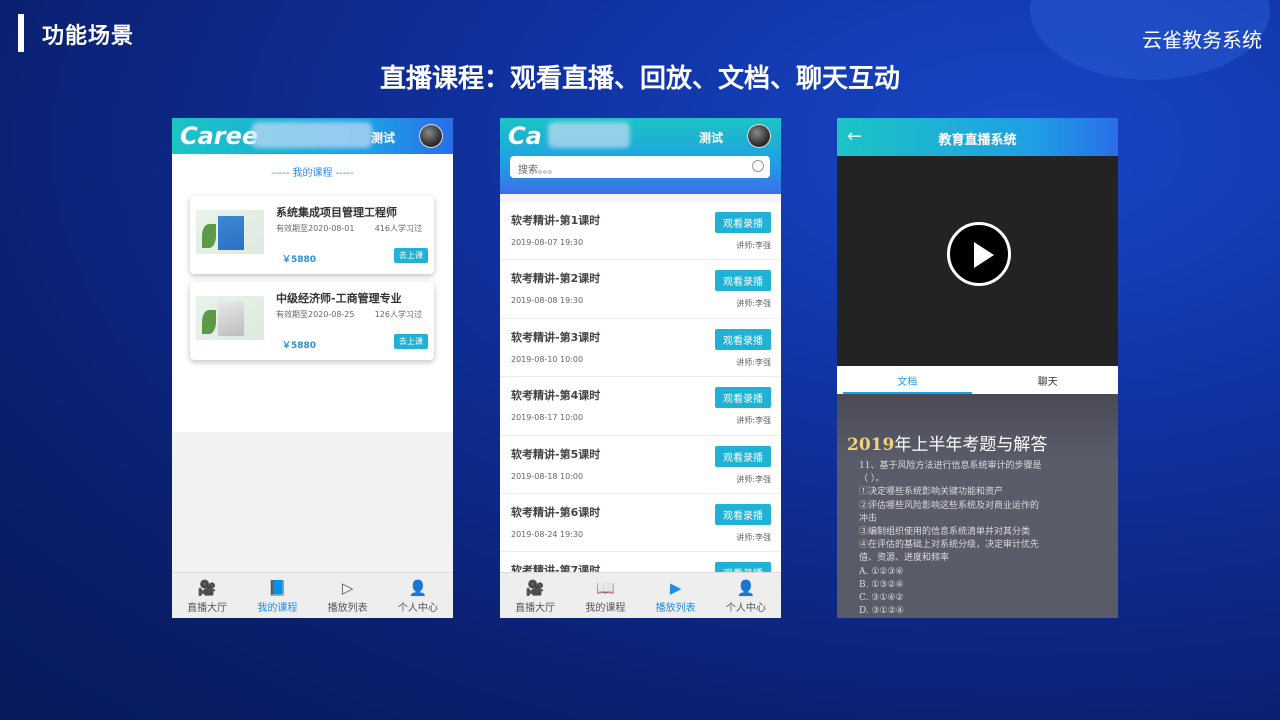  I want to click on search-input: 搜索。。。, so click(640, 167).